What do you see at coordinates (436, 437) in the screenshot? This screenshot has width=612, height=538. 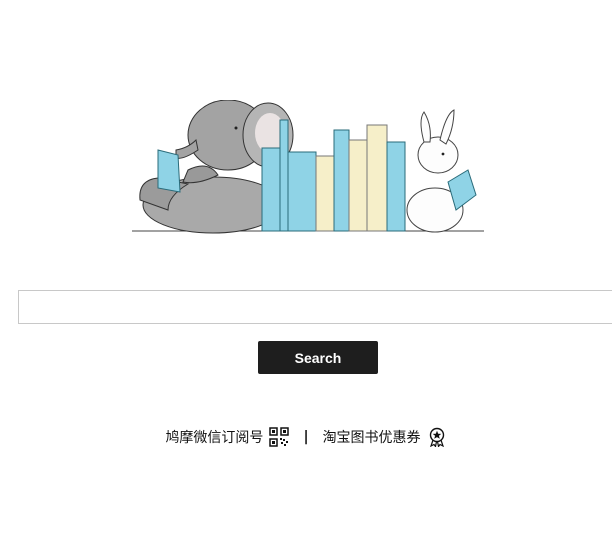 I see `ribbon-badge-icon` at bounding box center [436, 437].